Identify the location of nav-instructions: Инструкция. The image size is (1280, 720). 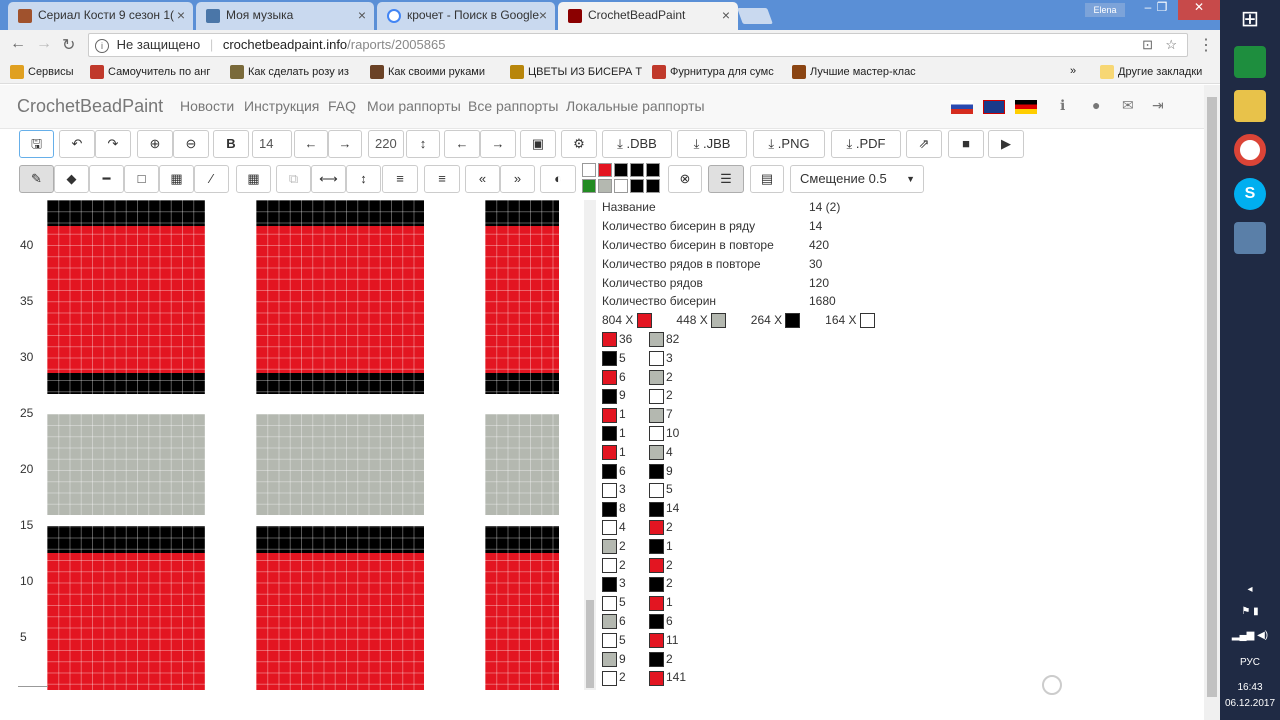
(281, 106).